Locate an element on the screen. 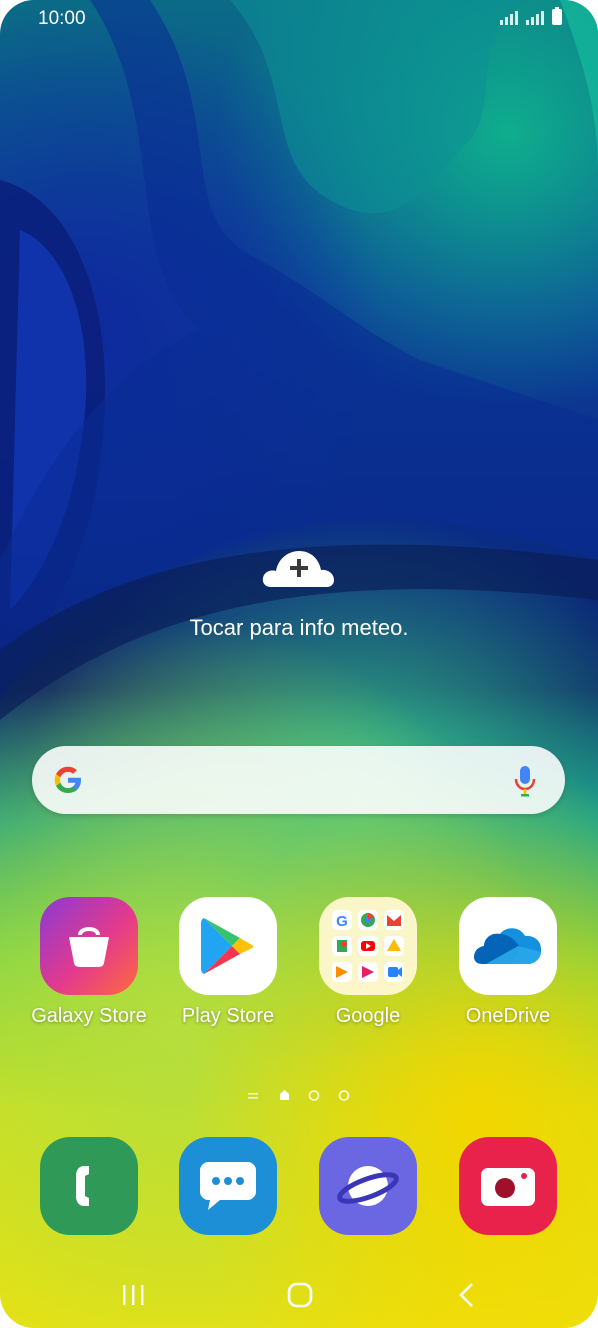  google-search-bar is located at coordinates (298, 780).